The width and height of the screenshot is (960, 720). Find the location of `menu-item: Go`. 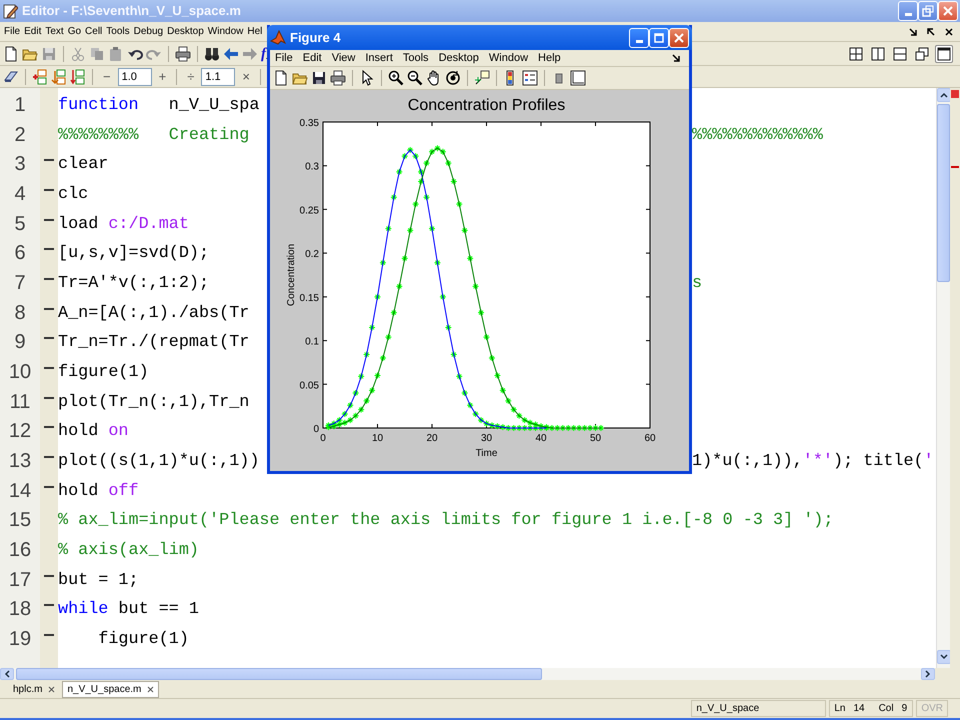

menu-item: Go is located at coordinates (75, 32).